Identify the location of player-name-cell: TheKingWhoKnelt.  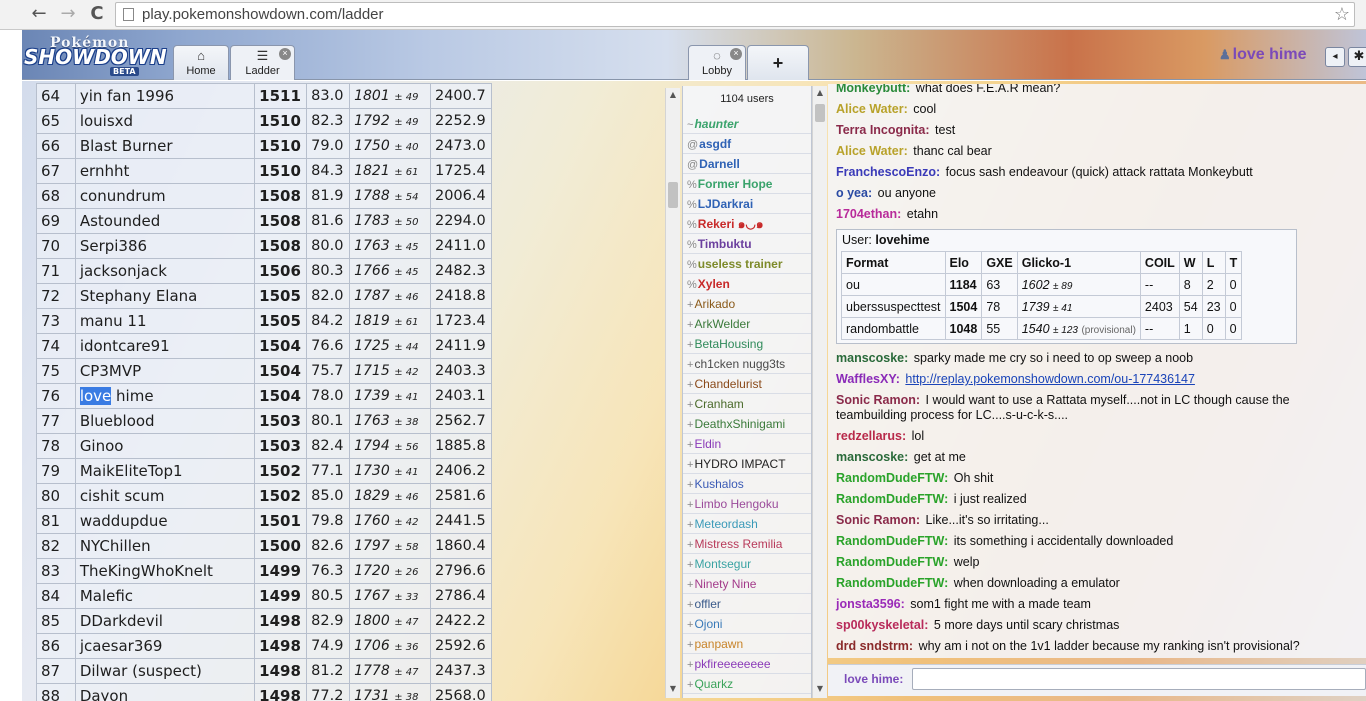
(165, 571).